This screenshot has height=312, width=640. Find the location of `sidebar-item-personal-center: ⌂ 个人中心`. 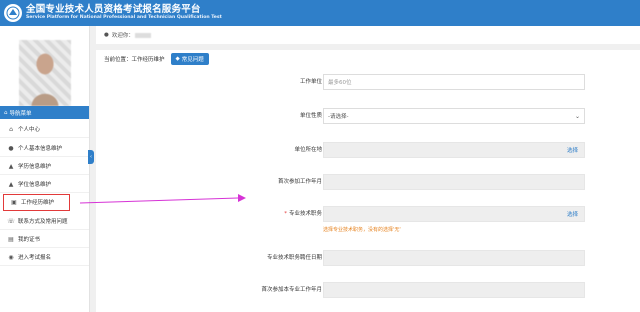

sidebar-item-personal-center: ⌂ 个人中心 is located at coordinates (44, 129).